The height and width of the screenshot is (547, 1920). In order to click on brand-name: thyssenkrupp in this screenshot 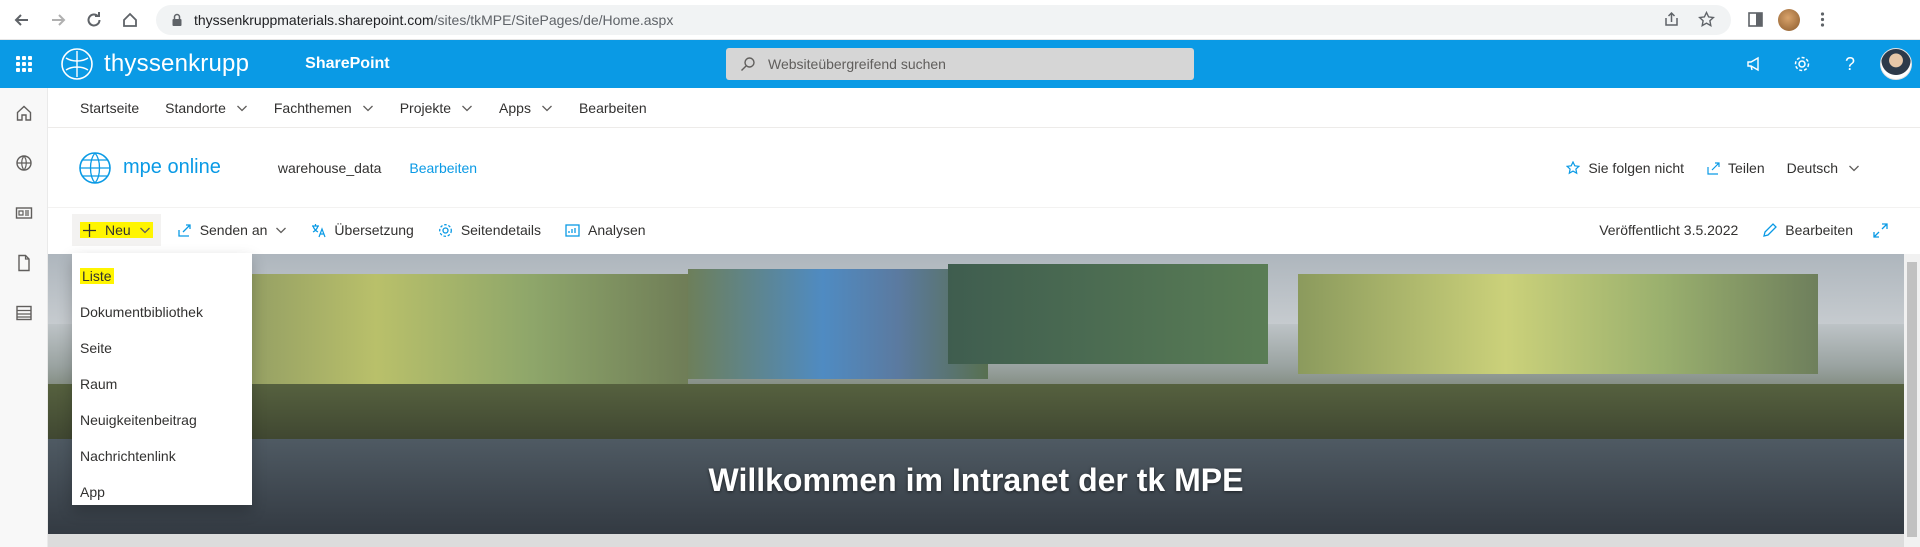, I will do `click(177, 63)`.